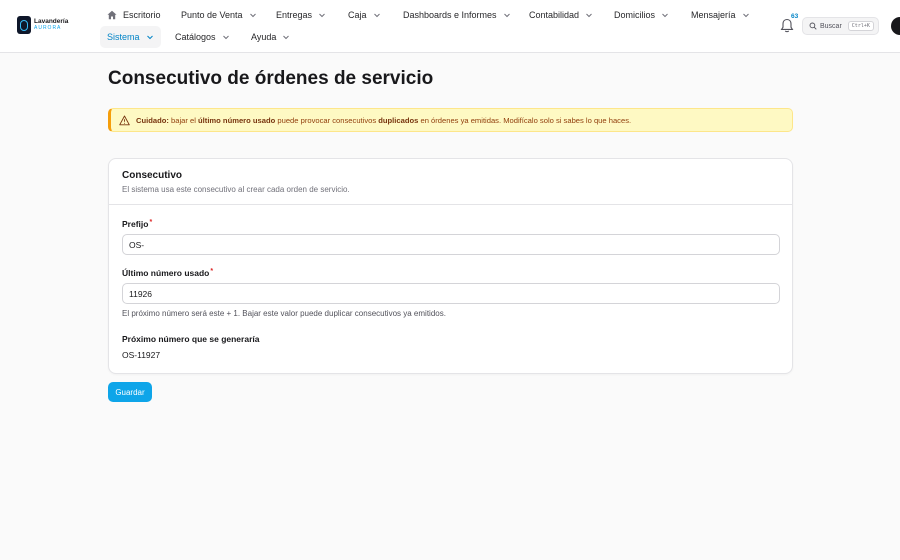  I want to click on nav-item-dashboards-e-informes: Dashboards e Informes, so click(457, 15).